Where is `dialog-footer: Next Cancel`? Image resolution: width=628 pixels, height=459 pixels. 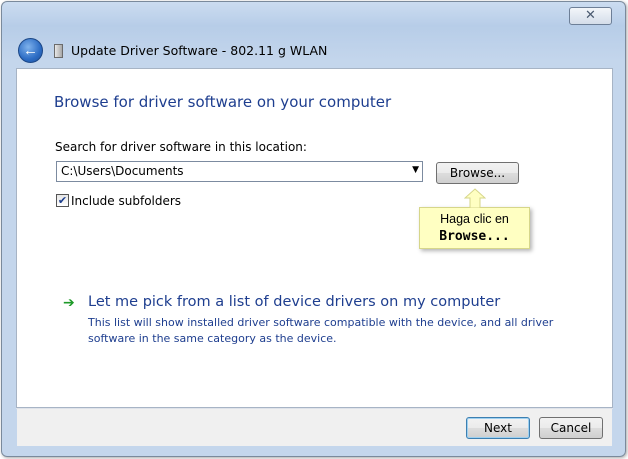
dialog-footer: Next Cancel is located at coordinates (314, 427).